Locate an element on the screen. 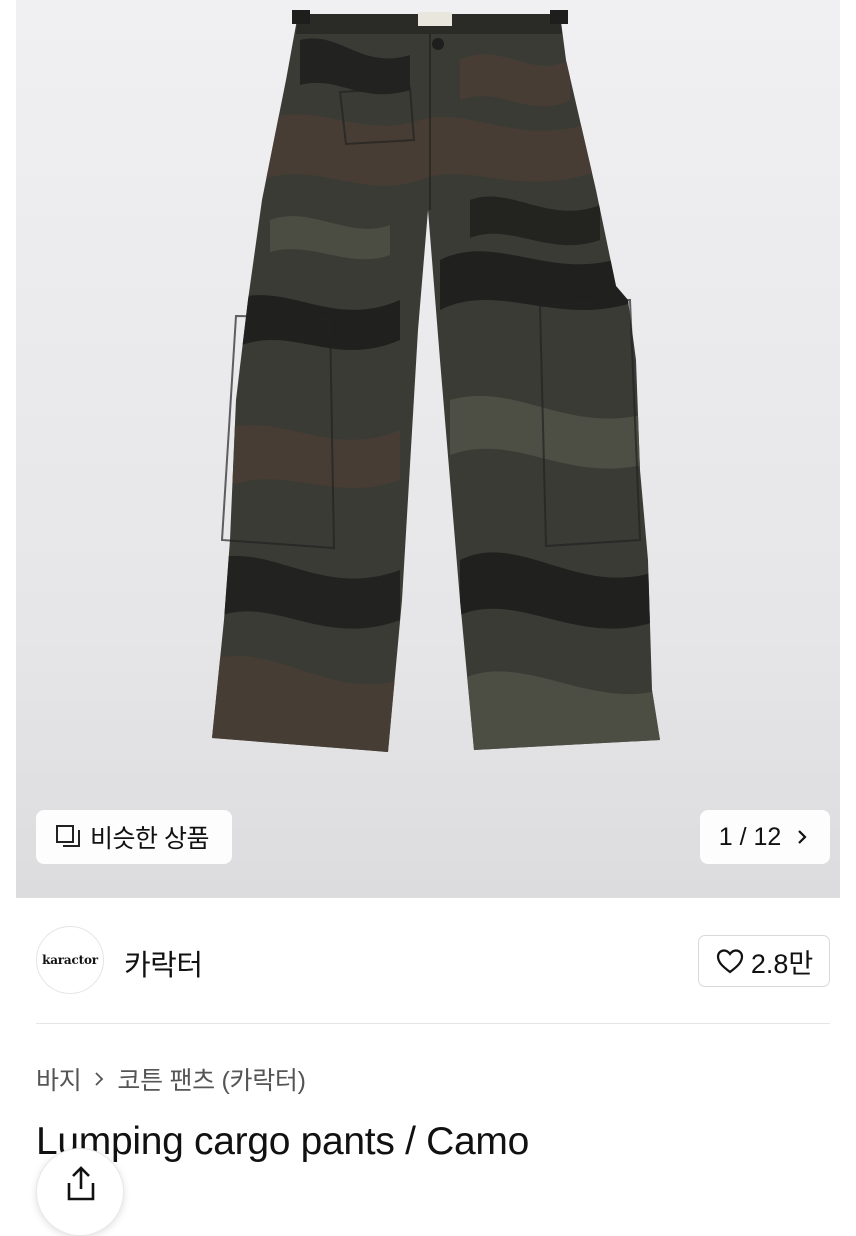  brand-name: 카락터 is located at coordinates (163, 963).